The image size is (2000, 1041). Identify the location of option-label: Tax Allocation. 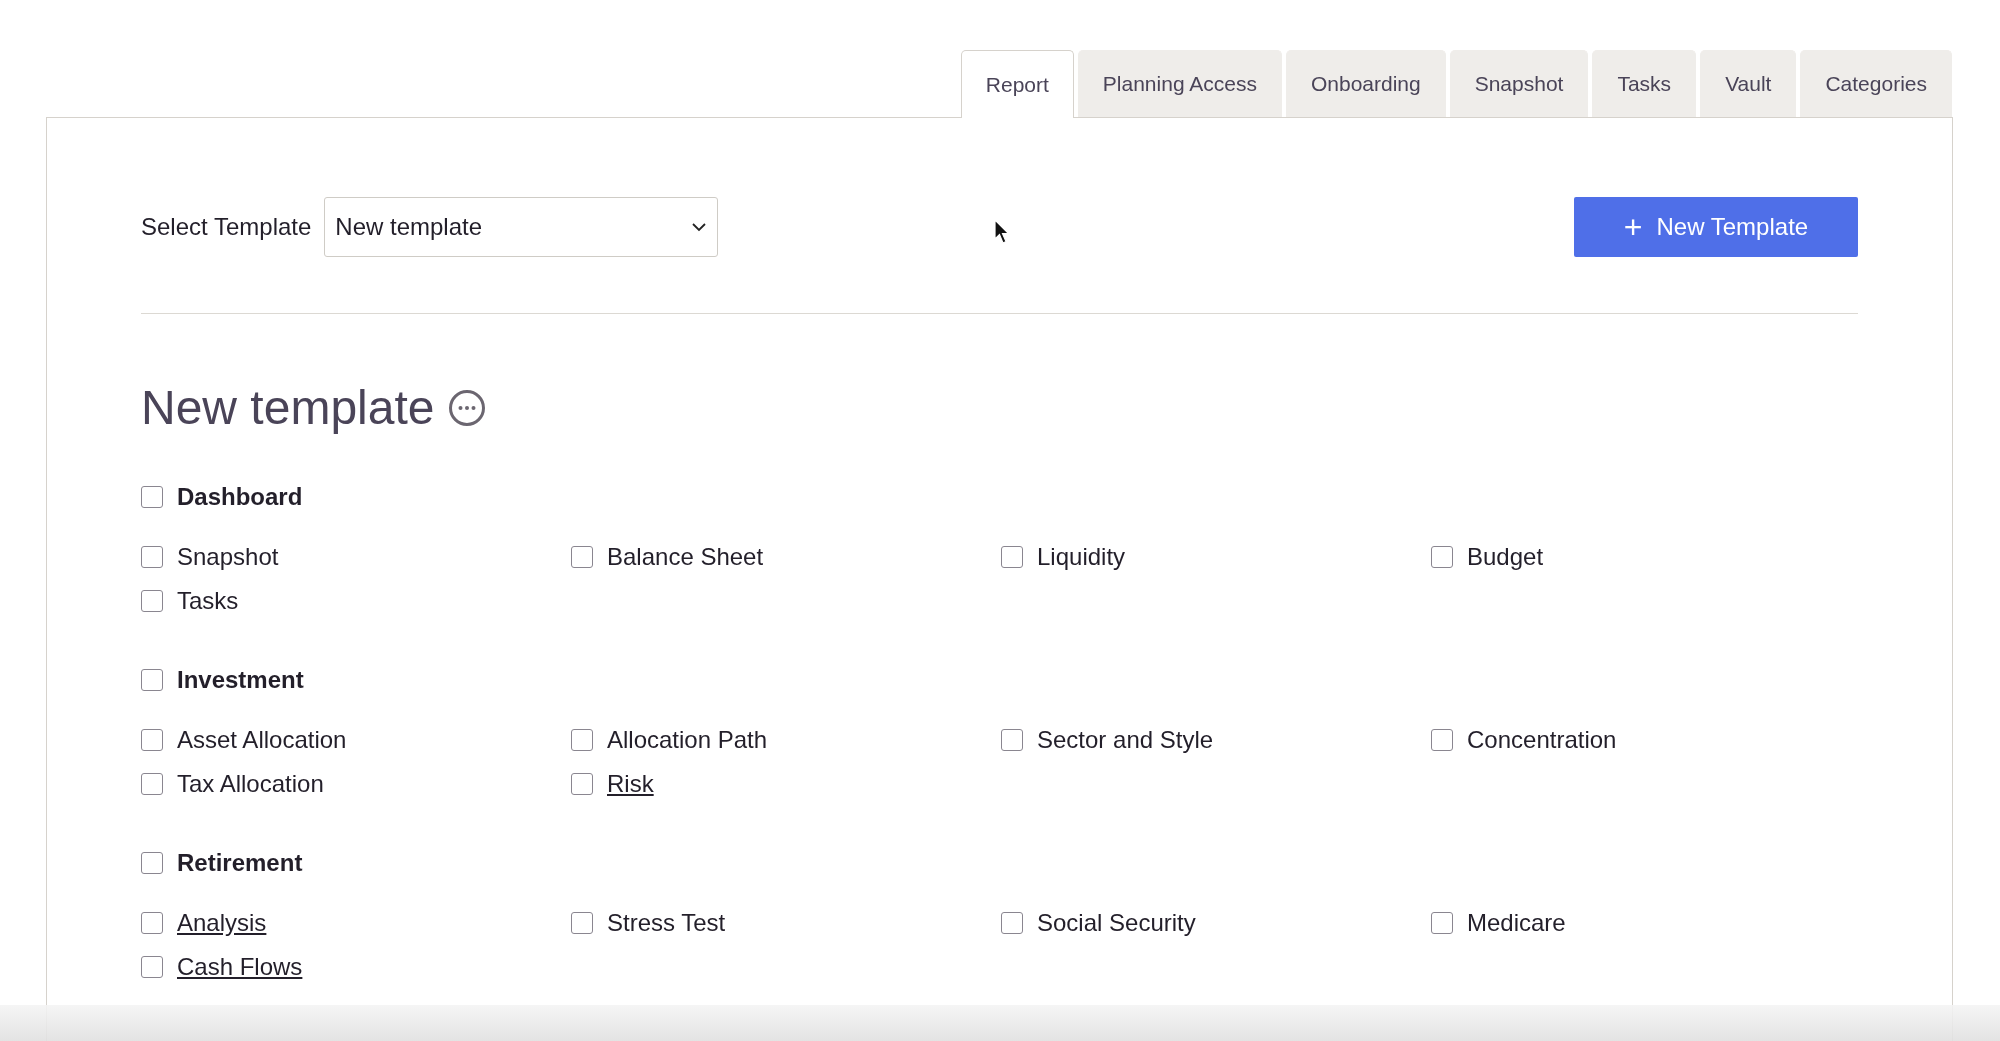
(250, 783).